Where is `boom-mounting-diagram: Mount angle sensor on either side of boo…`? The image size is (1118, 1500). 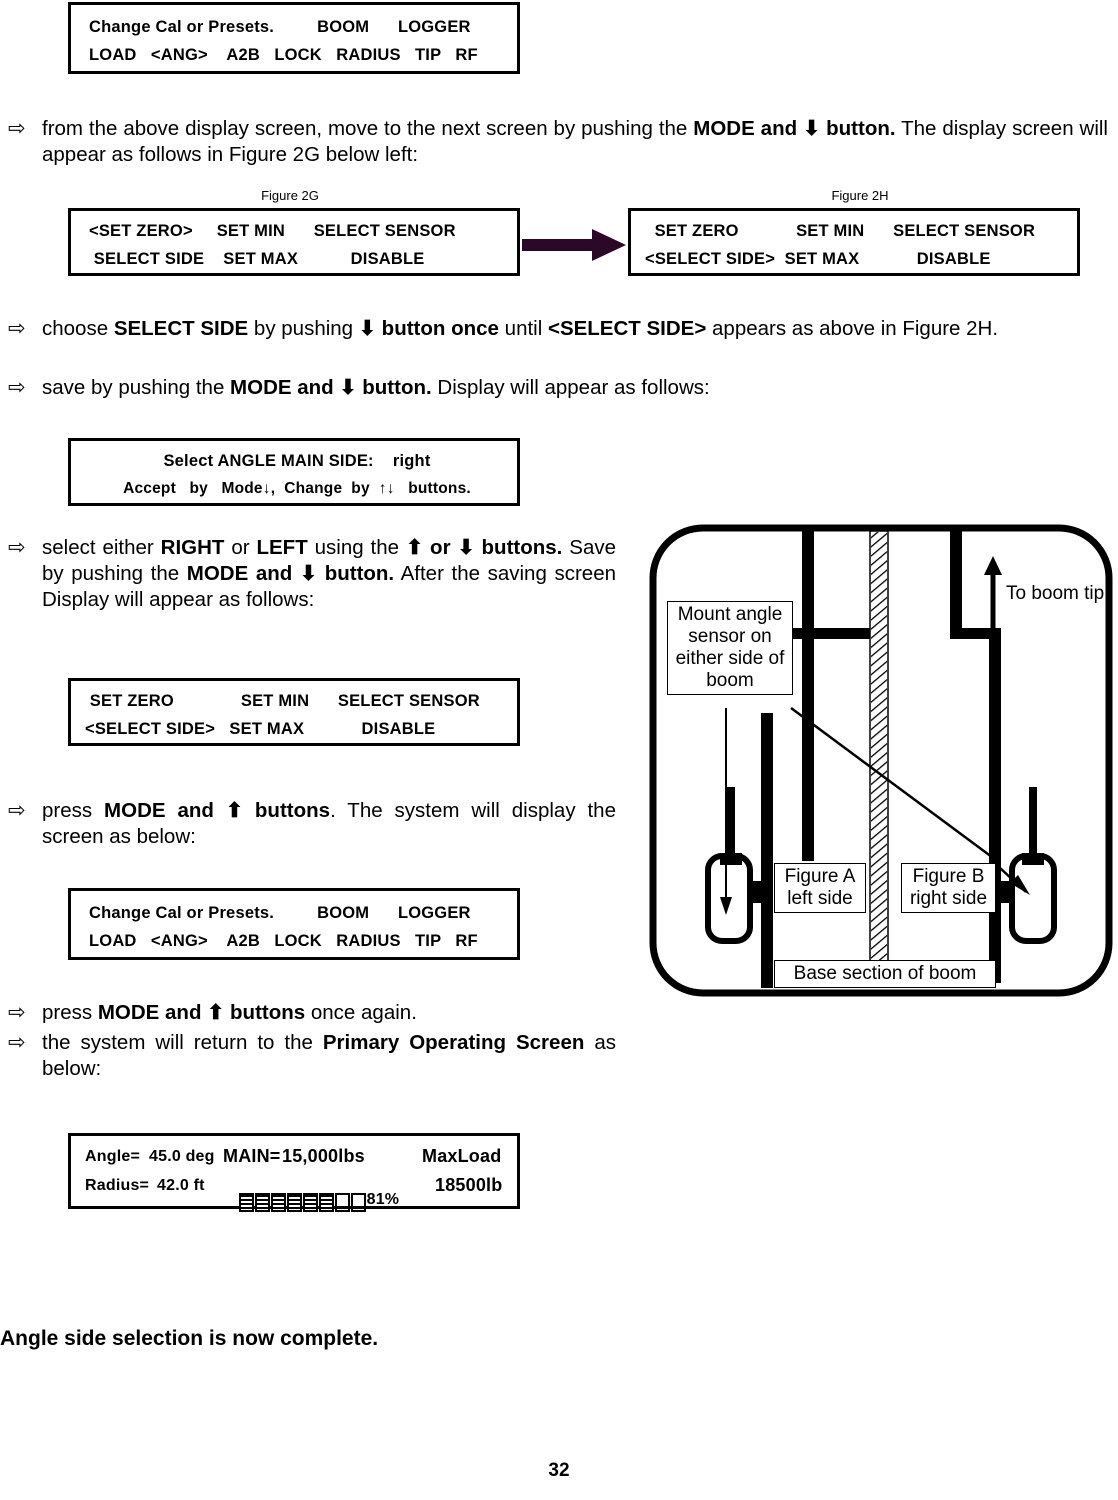
boom-mounting-diagram: Mount angle sensor on either side of boo… is located at coordinates (881, 760).